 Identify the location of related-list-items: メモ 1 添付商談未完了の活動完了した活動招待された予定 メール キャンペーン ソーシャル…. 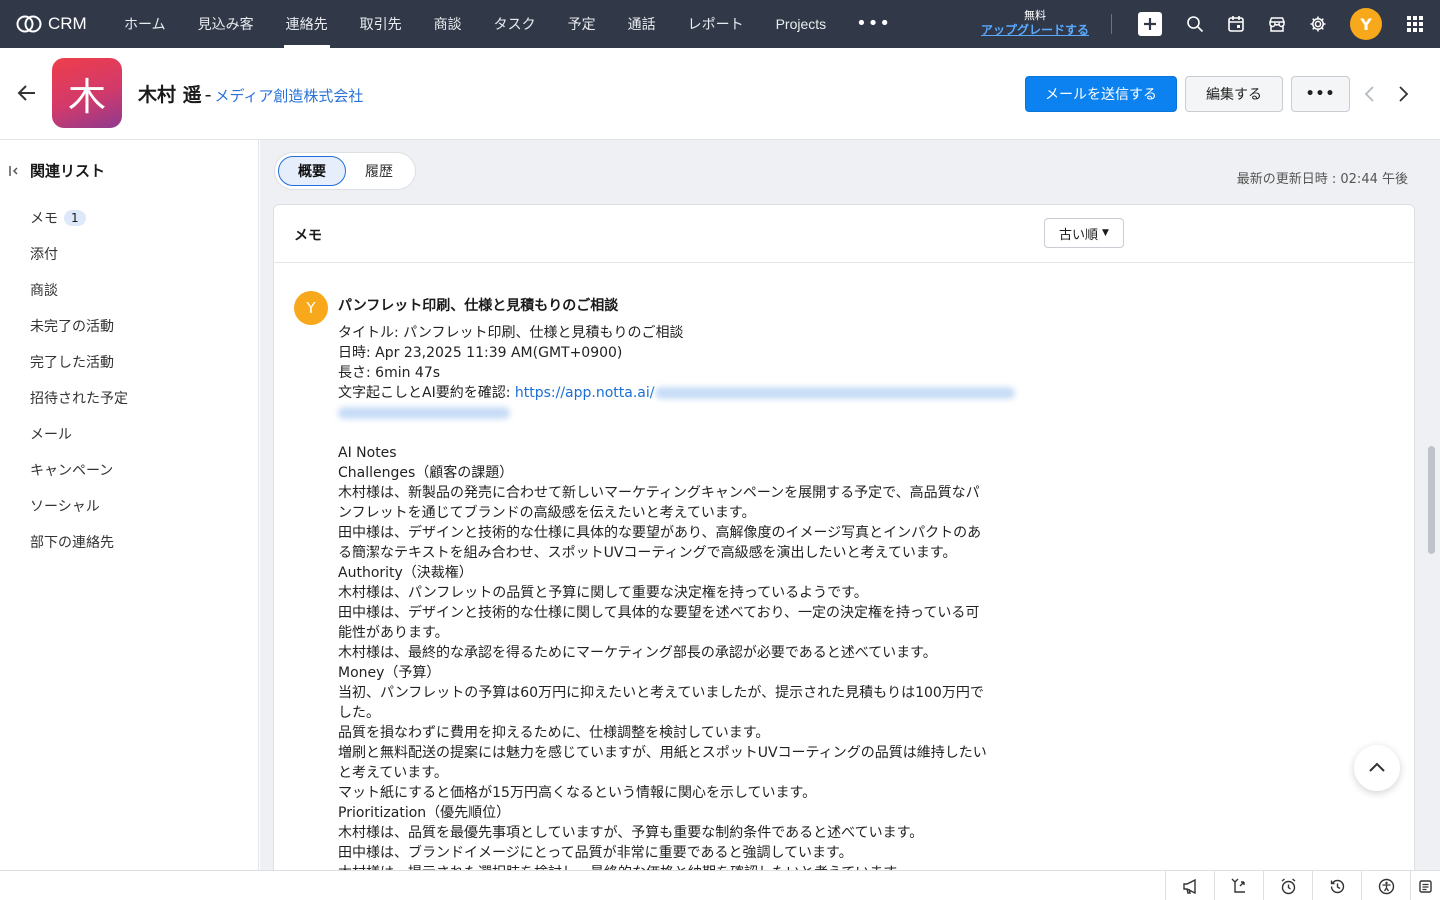
(79, 380).